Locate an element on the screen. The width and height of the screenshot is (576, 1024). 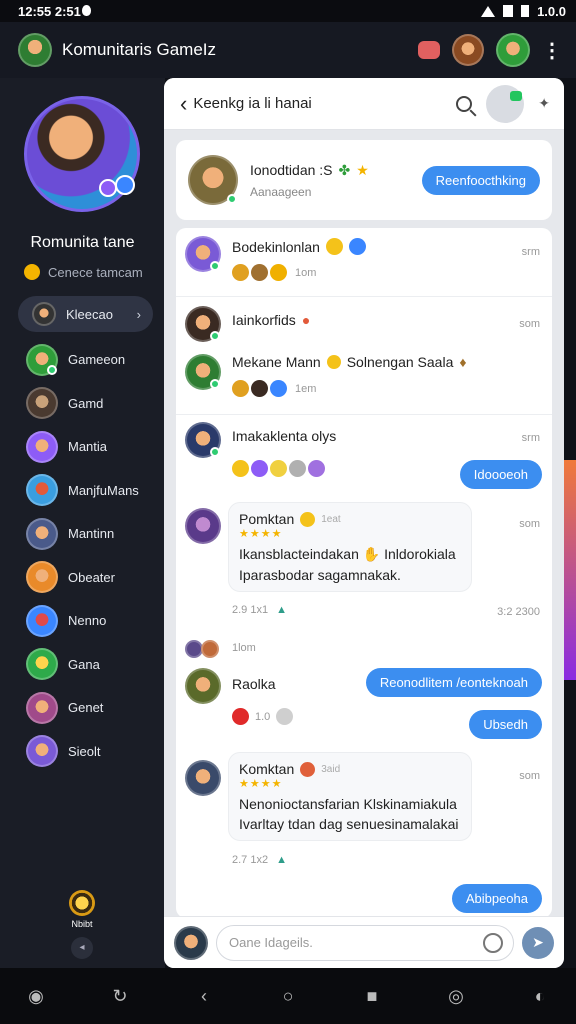
back-icon: ‹ is located at coordinates (204, 996).